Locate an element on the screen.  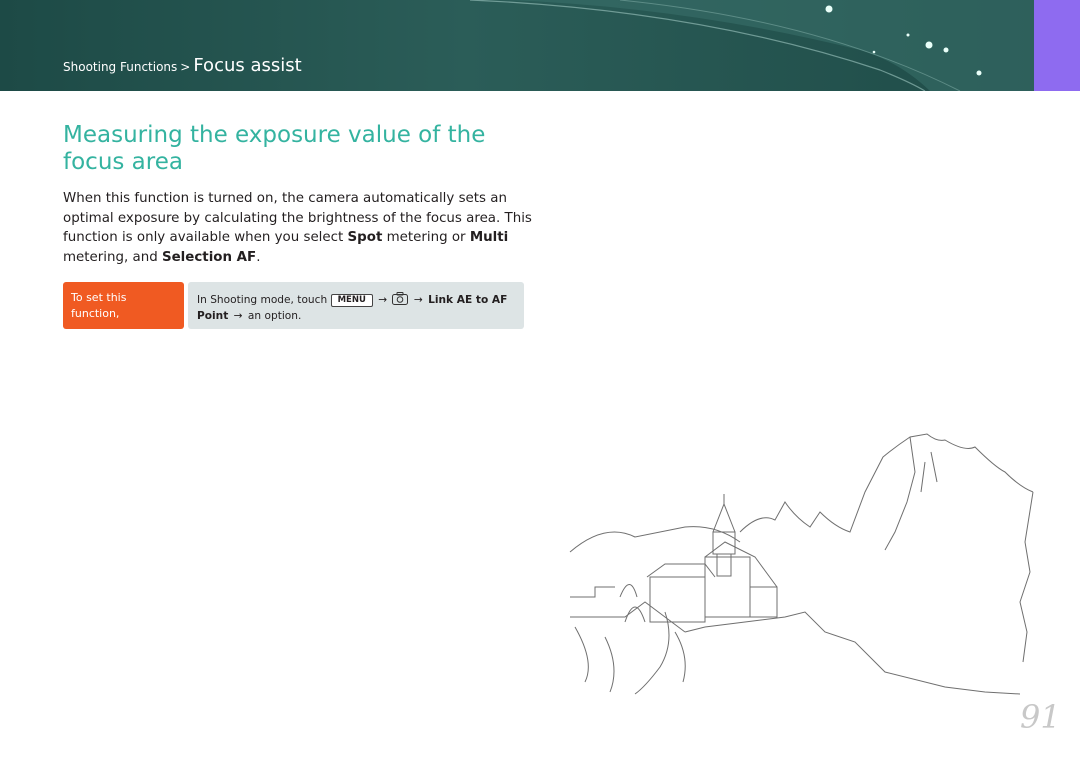
howto-suffix: an option. is located at coordinates (274, 316).